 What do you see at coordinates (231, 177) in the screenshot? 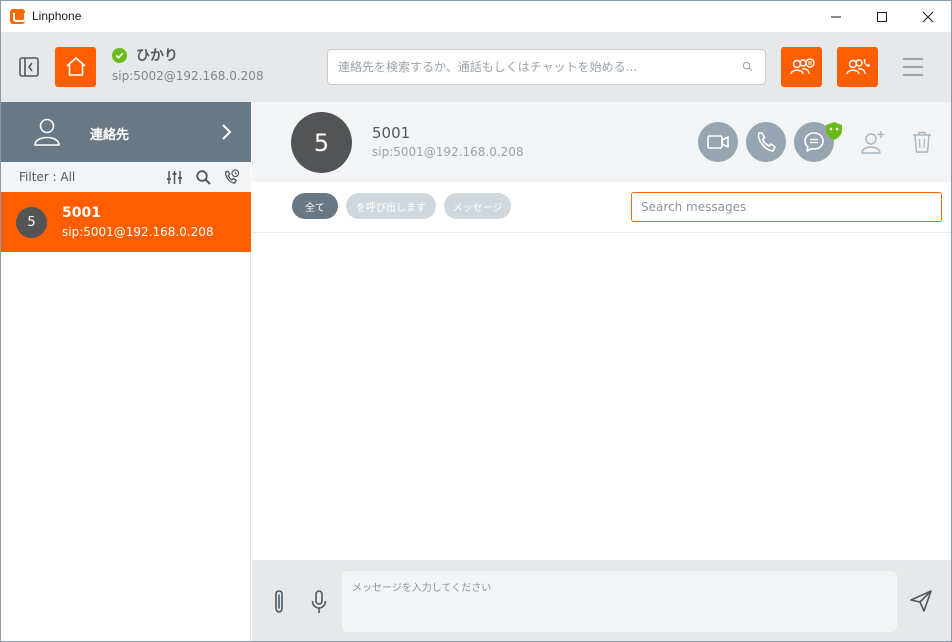
I see `call-history-icon` at bounding box center [231, 177].